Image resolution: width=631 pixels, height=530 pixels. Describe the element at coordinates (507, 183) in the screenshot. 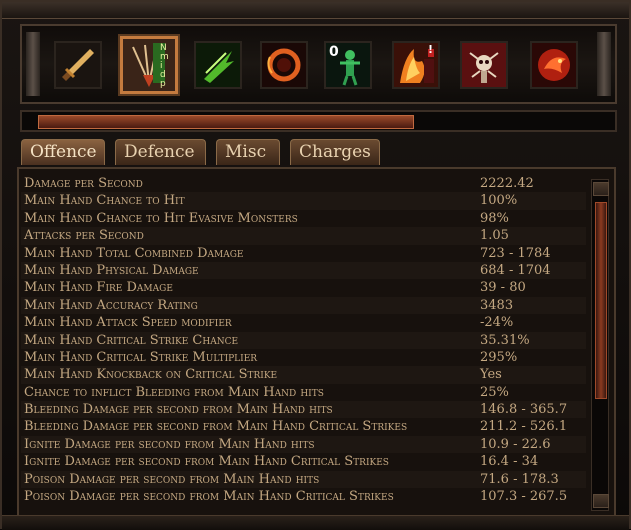

I see `stat-value: 2222.42` at that location.